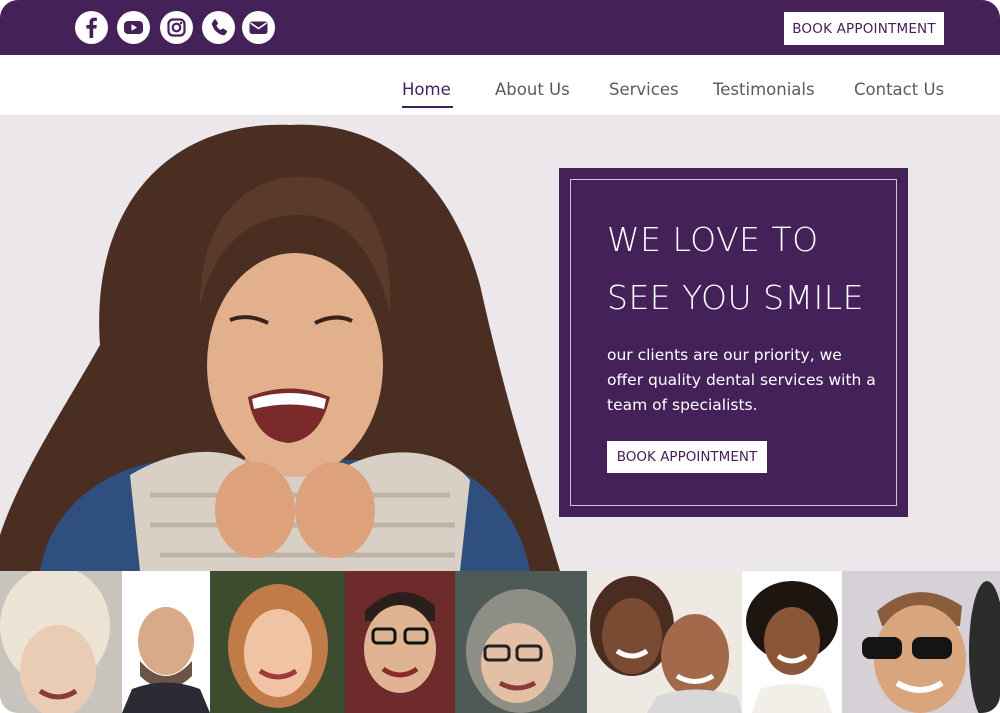 The height and width of the screenshot is (713, 1000). What do you see at coordinates (687, 457) in the screenshot?
I see `hero-book-appointment-button: BOOK APPOINTMENT` at bounding box center [687, 457].